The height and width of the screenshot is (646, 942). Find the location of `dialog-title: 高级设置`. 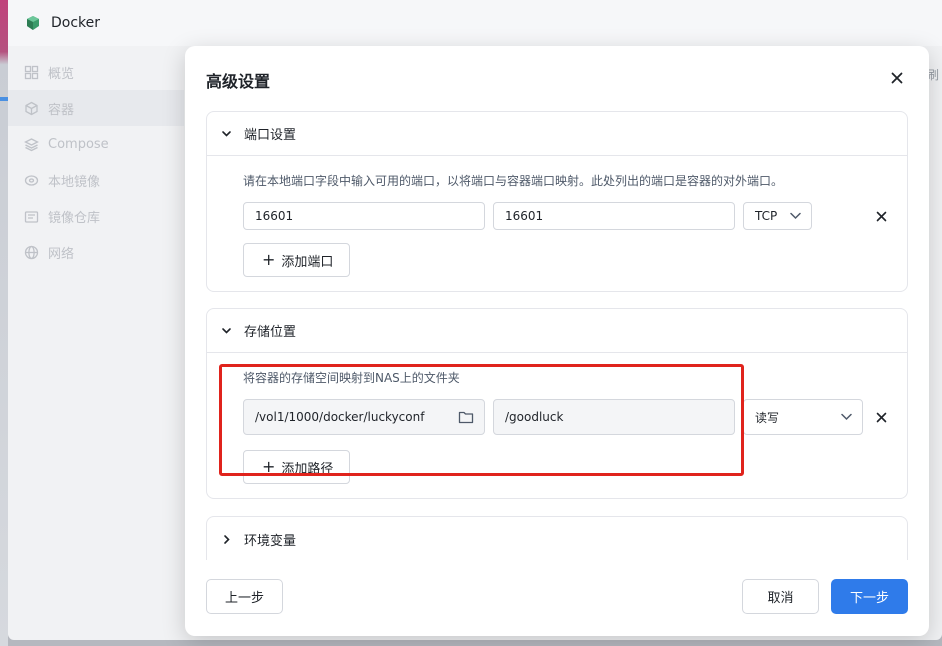

dialog-title: 高级设置 is located at coordinates (238, 81).